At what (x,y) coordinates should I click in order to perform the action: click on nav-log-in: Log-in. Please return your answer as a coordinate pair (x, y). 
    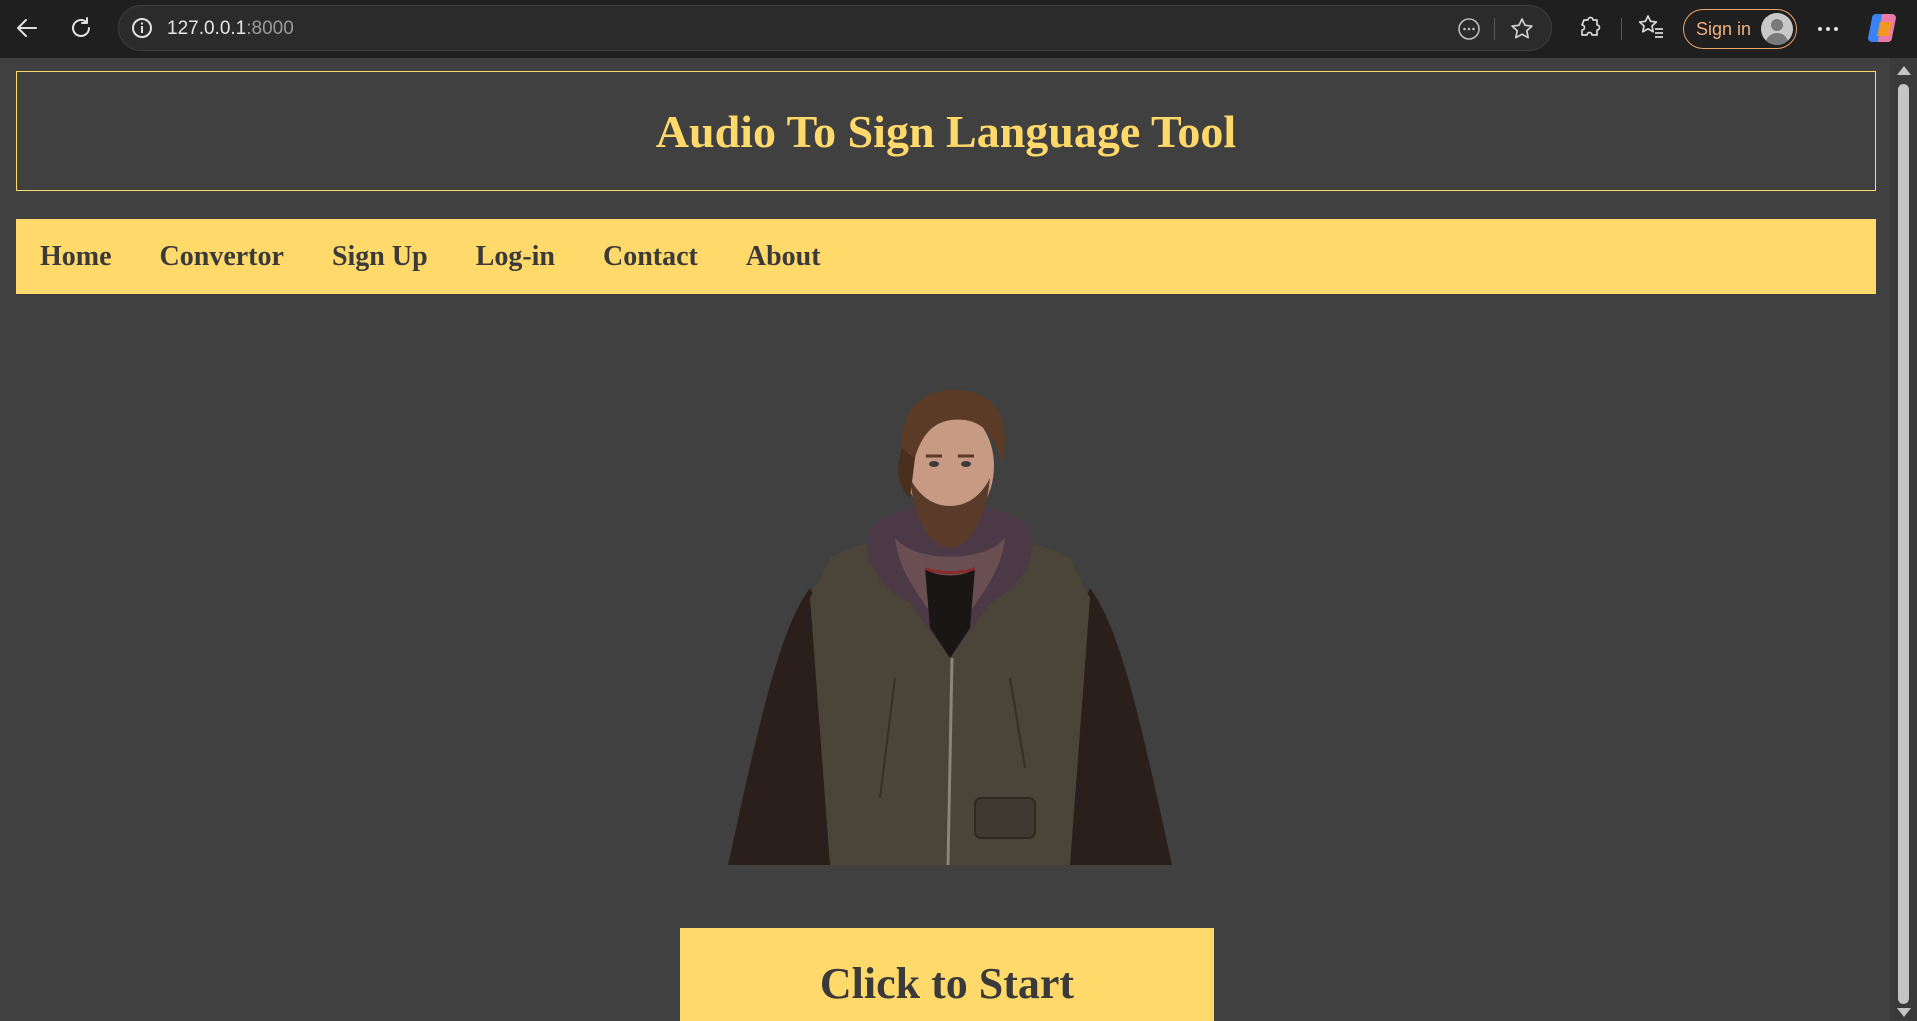
    Looking at the image, I should click on (515, 257).